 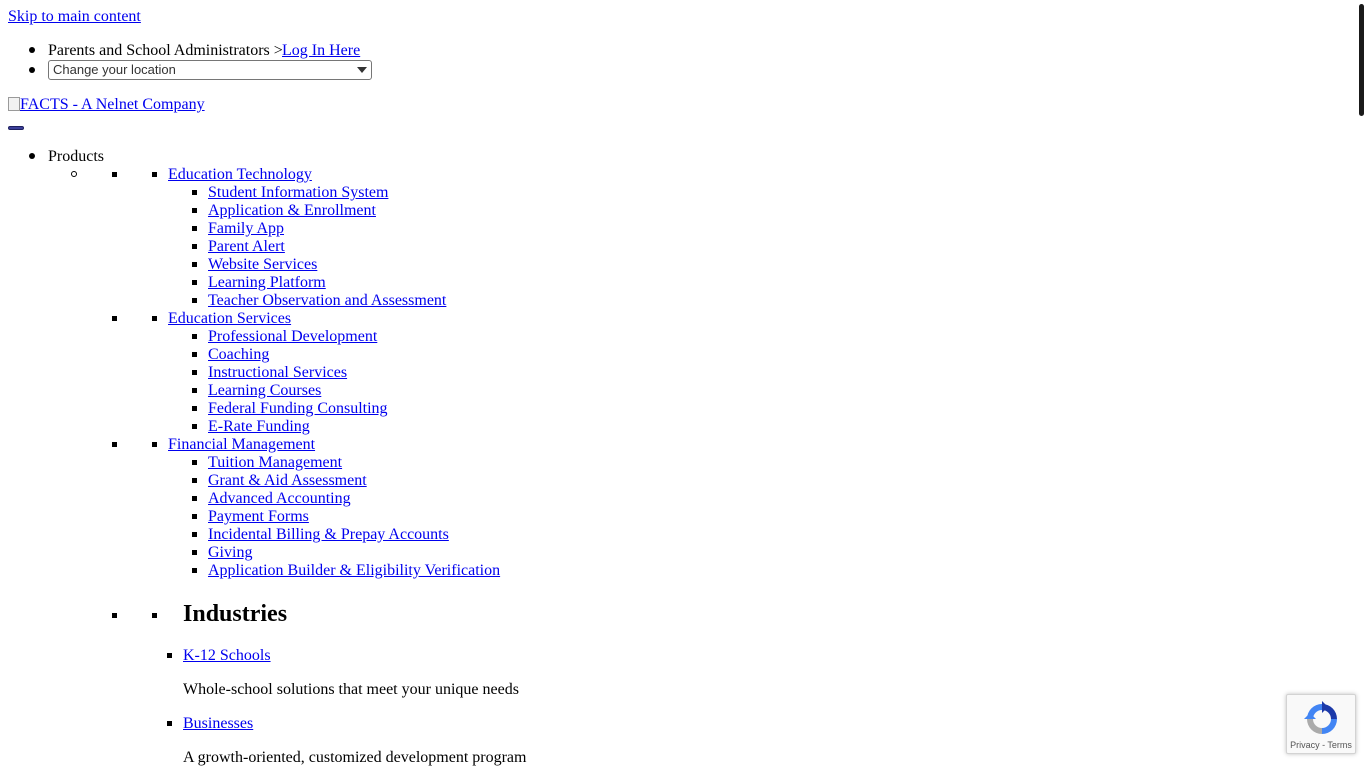 I want to click on broken-image-icon, so click(x=14, y=104).